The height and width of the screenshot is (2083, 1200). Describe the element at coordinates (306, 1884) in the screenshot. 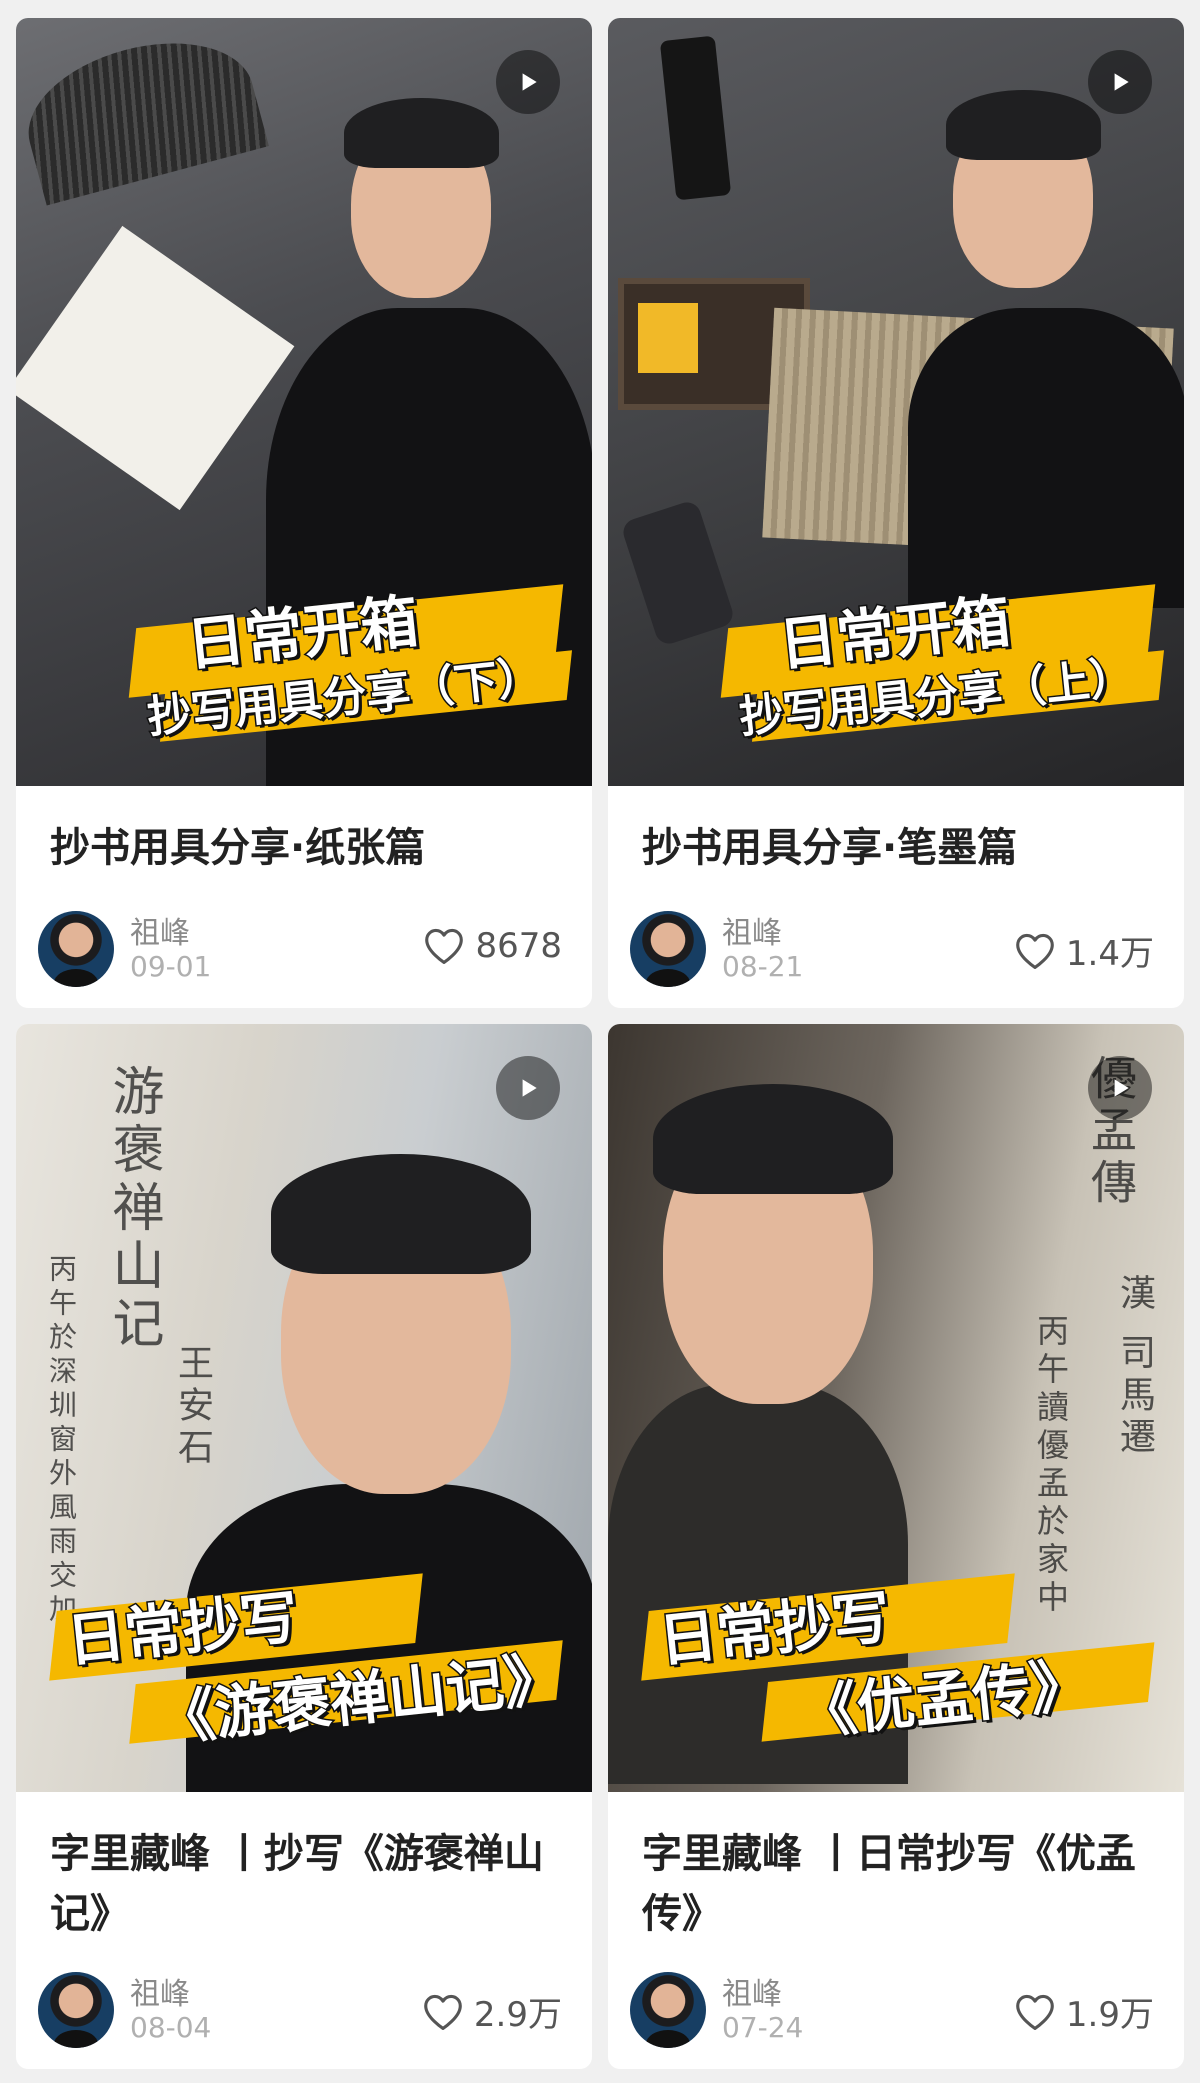

I see `video-title: 字里藏峰 丨抄写《游褒禅山记》` at that location.